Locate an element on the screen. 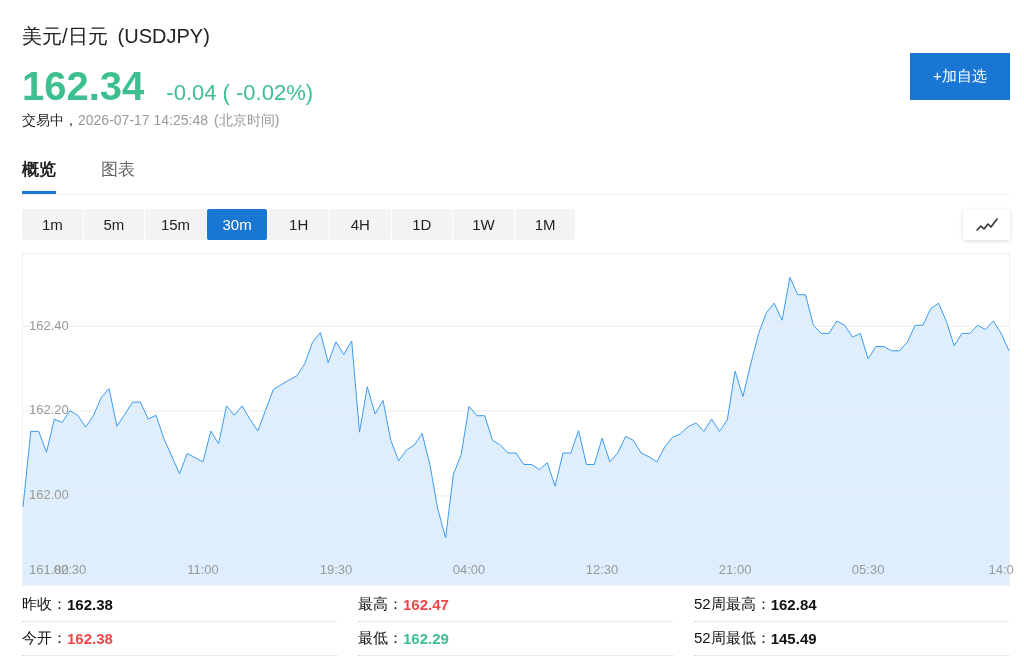 This screenshot has width=1024, height=661. x-axis-label: 04:00 is located at coordinates (469, 570).